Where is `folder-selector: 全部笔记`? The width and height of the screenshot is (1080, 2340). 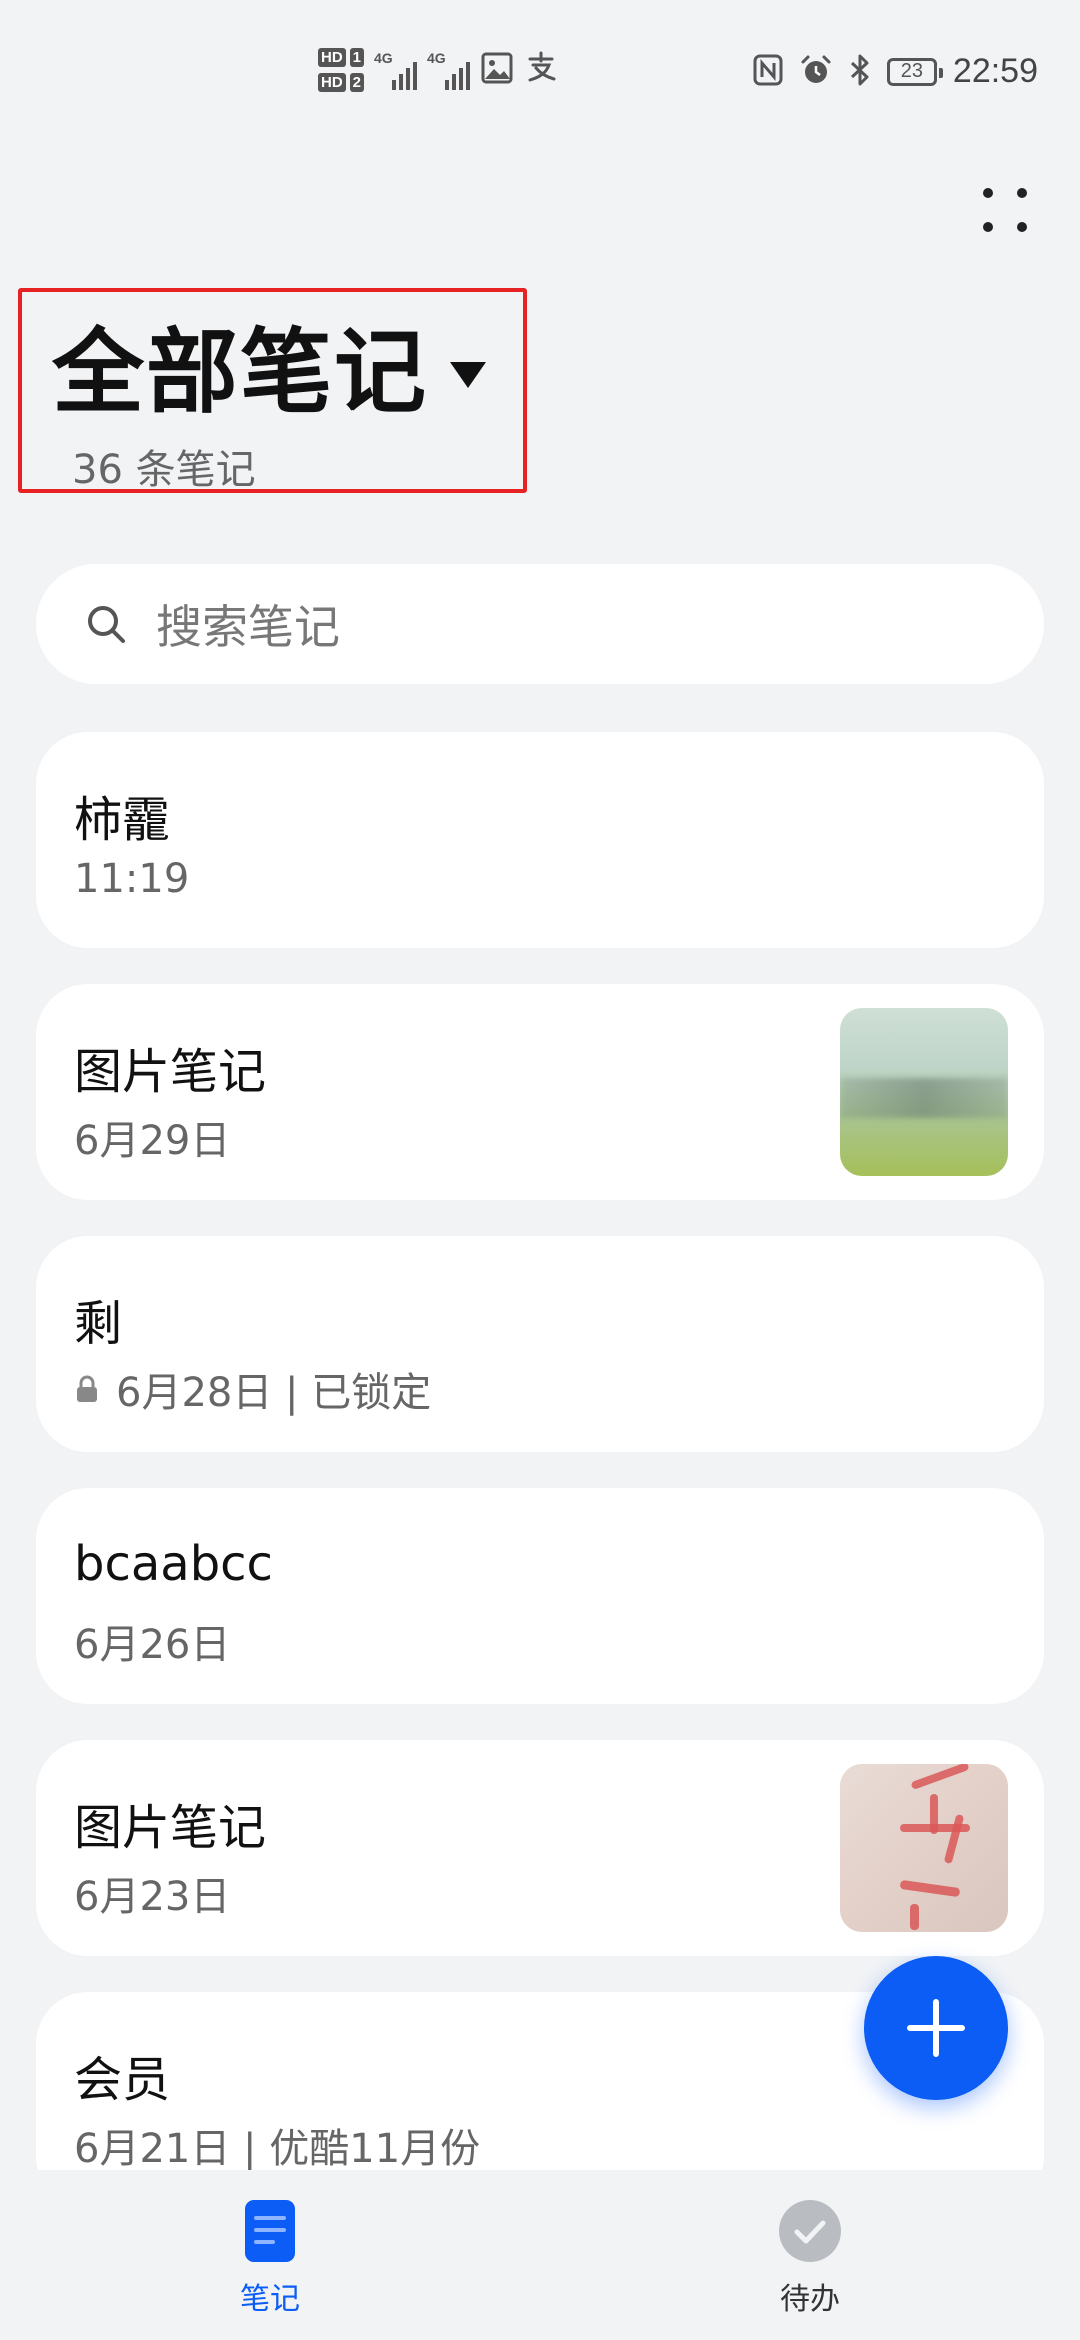
folder-selector: 全部笔记 is located at coordinates (269, 372).